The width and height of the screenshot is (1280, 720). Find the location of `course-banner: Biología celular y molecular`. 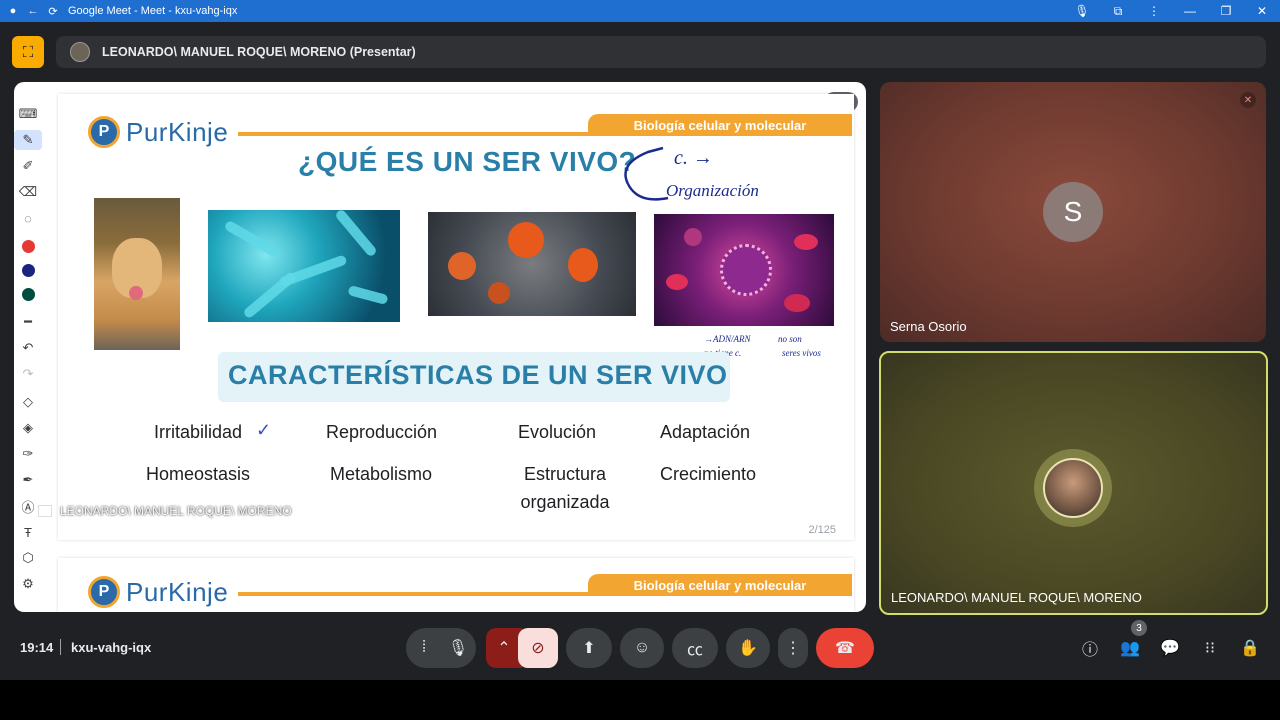

course-banner: Biología celular y molecular is located at coordinates (720, 125).